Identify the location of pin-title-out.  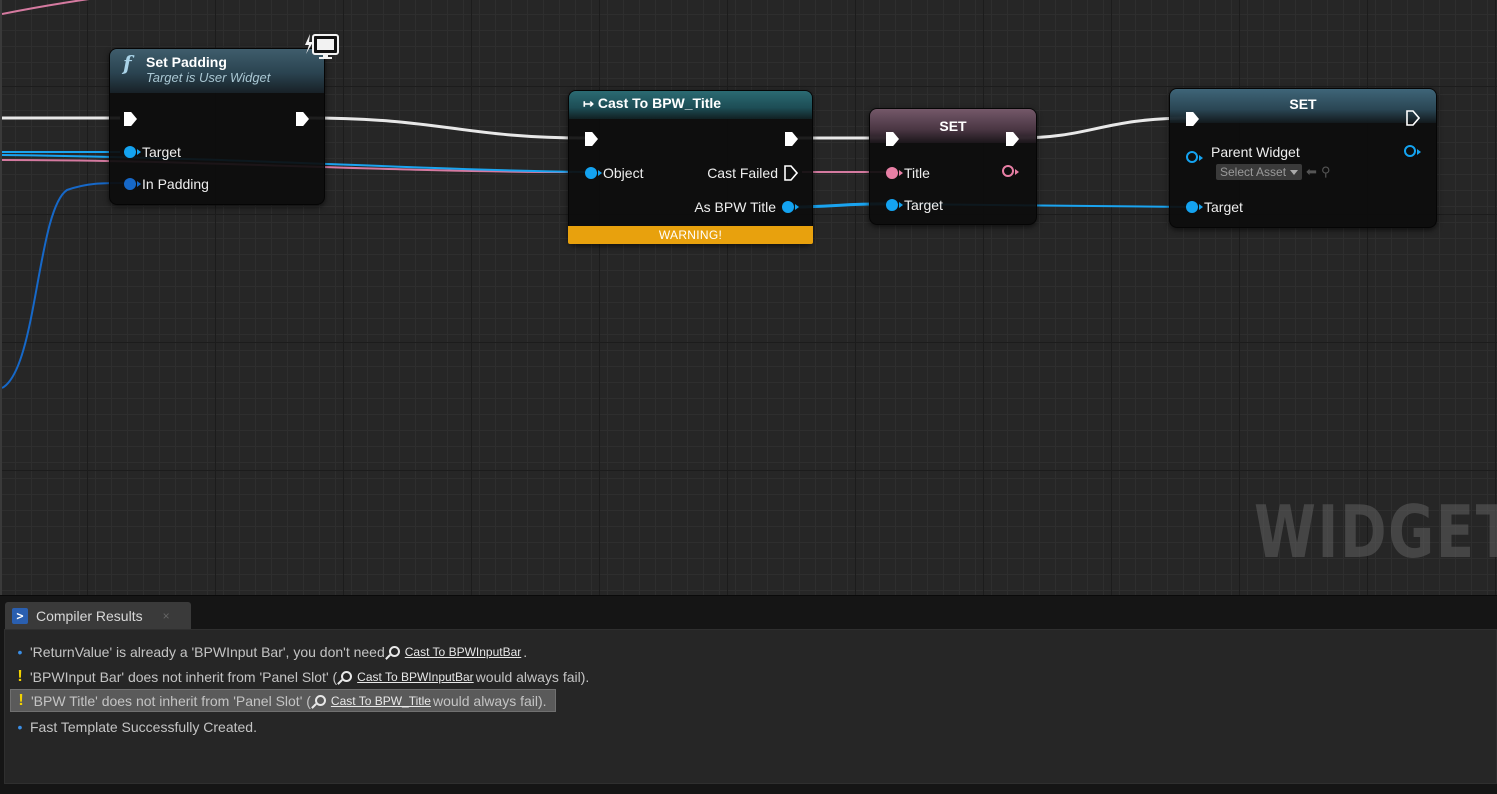
(1010, 171).